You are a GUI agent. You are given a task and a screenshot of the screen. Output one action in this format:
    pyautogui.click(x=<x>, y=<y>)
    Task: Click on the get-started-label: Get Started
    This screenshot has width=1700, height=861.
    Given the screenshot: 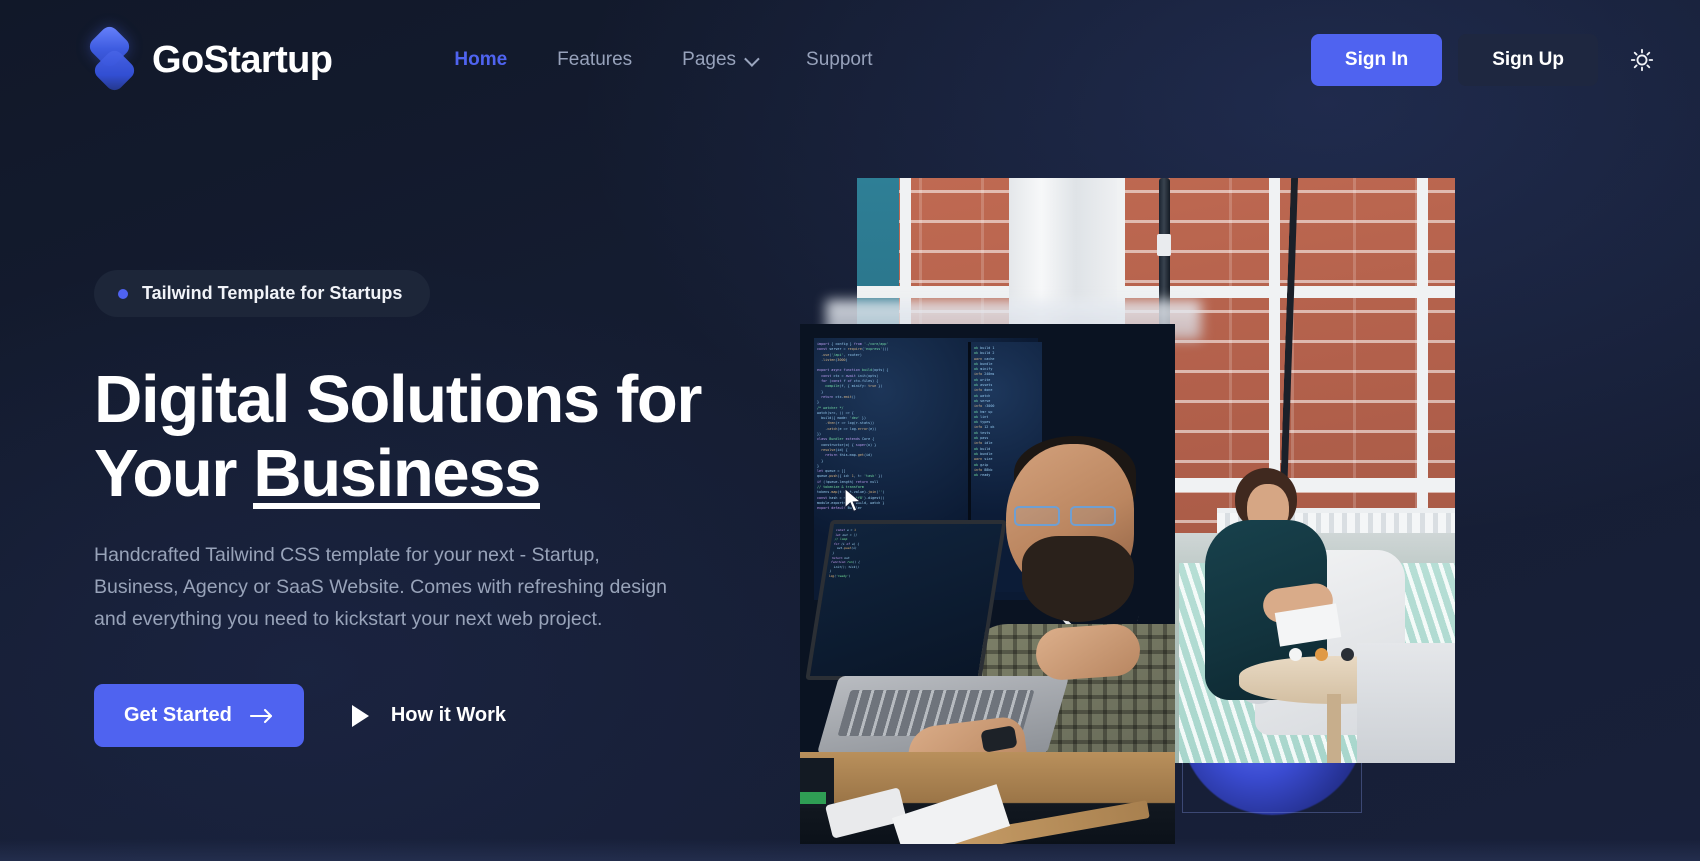 What is the action you would take?
    pyautogui.click(x=178, y=715)
    